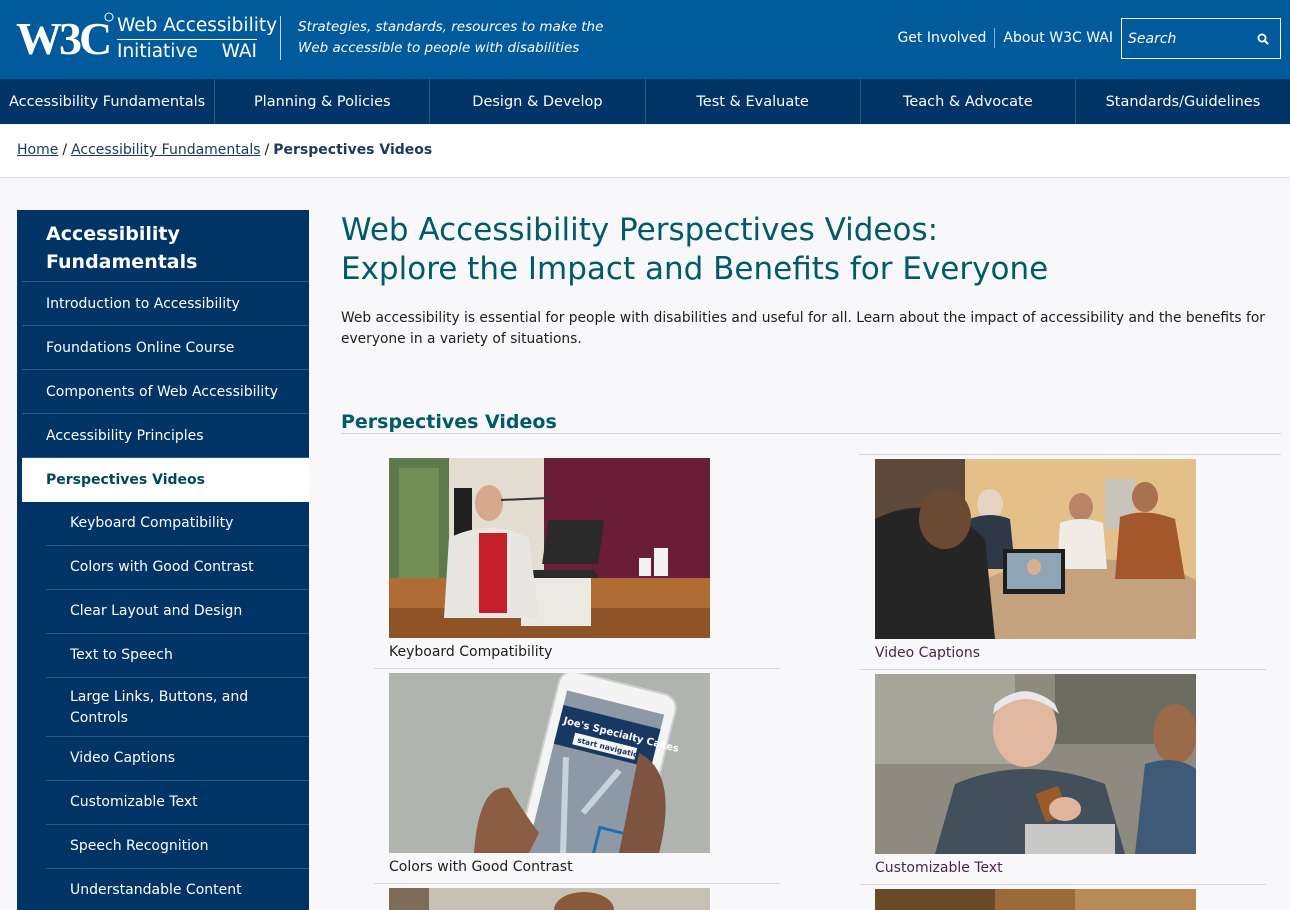 The height and width of the screenshot is (910, 1290). Describe the element at coordinates (811, 421) in the screenshot. I see `section-heading: Perspectives Videos` at that location.